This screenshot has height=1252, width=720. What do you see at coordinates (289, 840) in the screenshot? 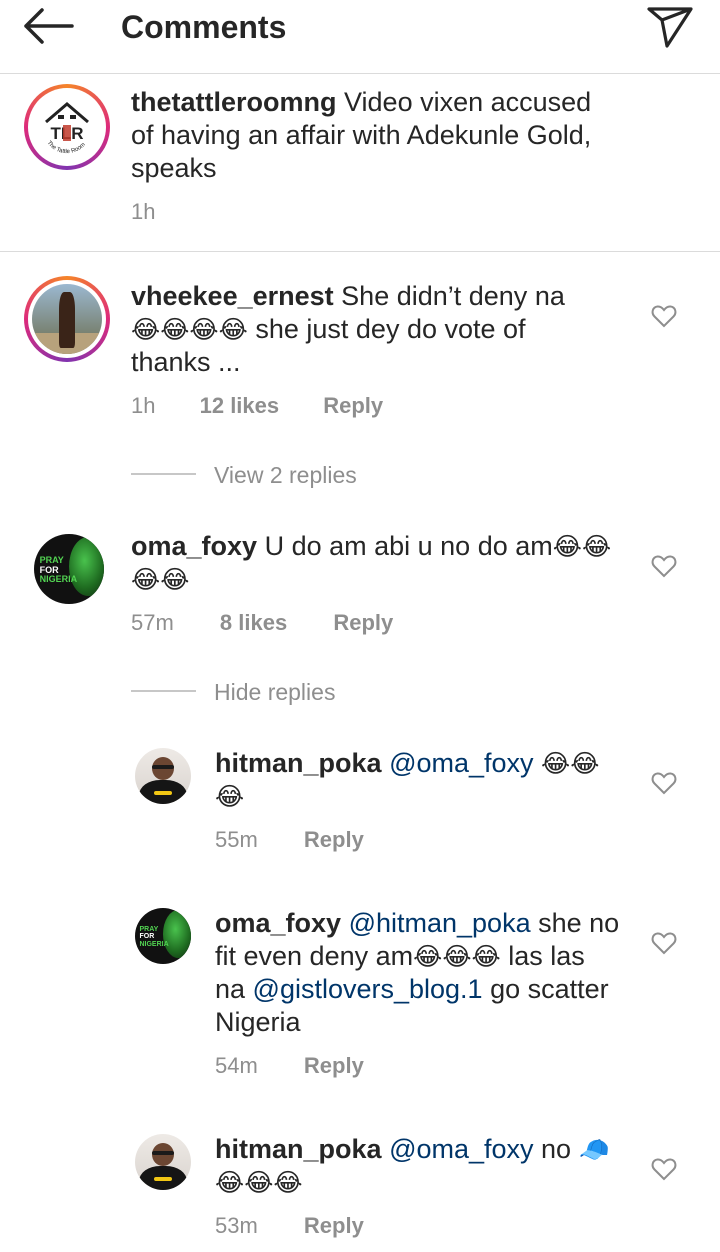
I see `reply-meta: 55m Reply` at bounding box center [289, 840].